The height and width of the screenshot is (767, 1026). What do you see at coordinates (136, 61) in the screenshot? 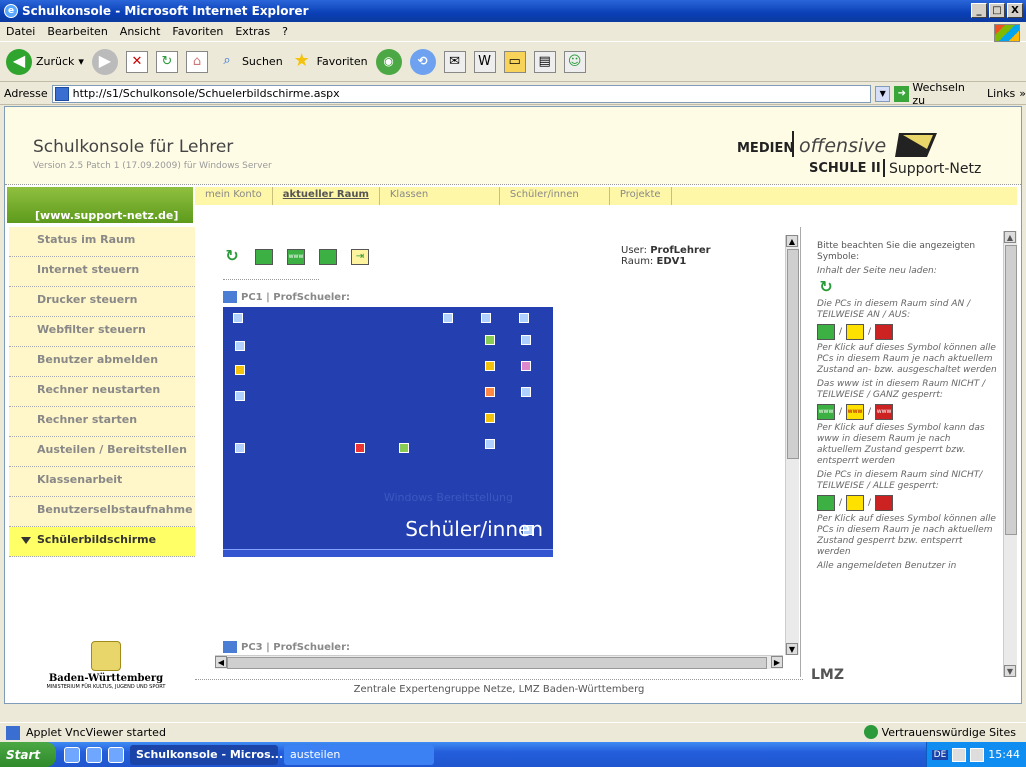
I see `stop-button: ✕` at bounding box center [136, 61].